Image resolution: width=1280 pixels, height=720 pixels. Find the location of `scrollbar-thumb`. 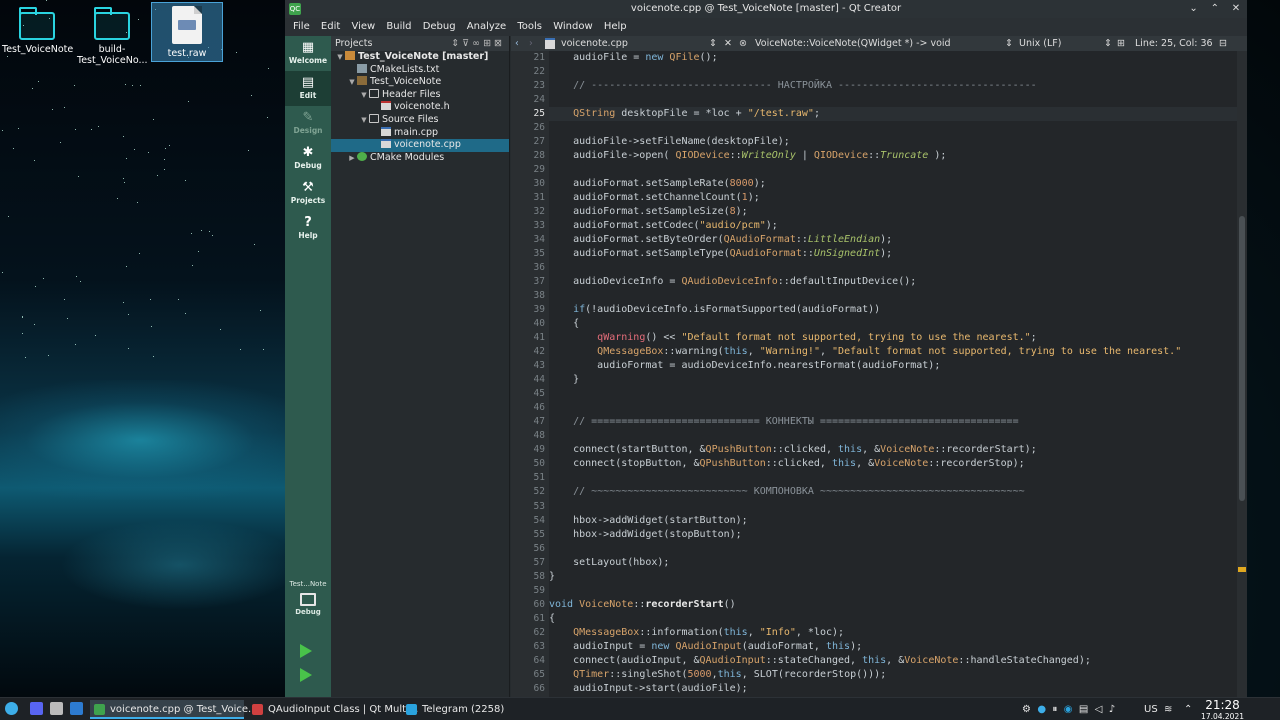

scrollbar-thumb is located at coordinates (1242, 358).